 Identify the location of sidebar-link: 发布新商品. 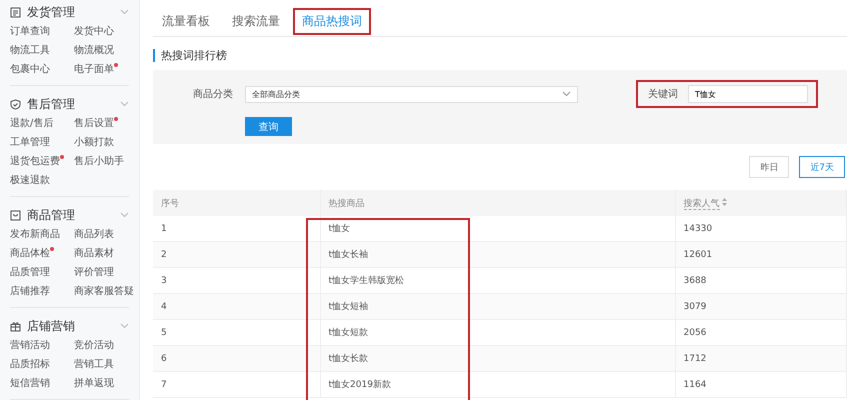
(35, 234).